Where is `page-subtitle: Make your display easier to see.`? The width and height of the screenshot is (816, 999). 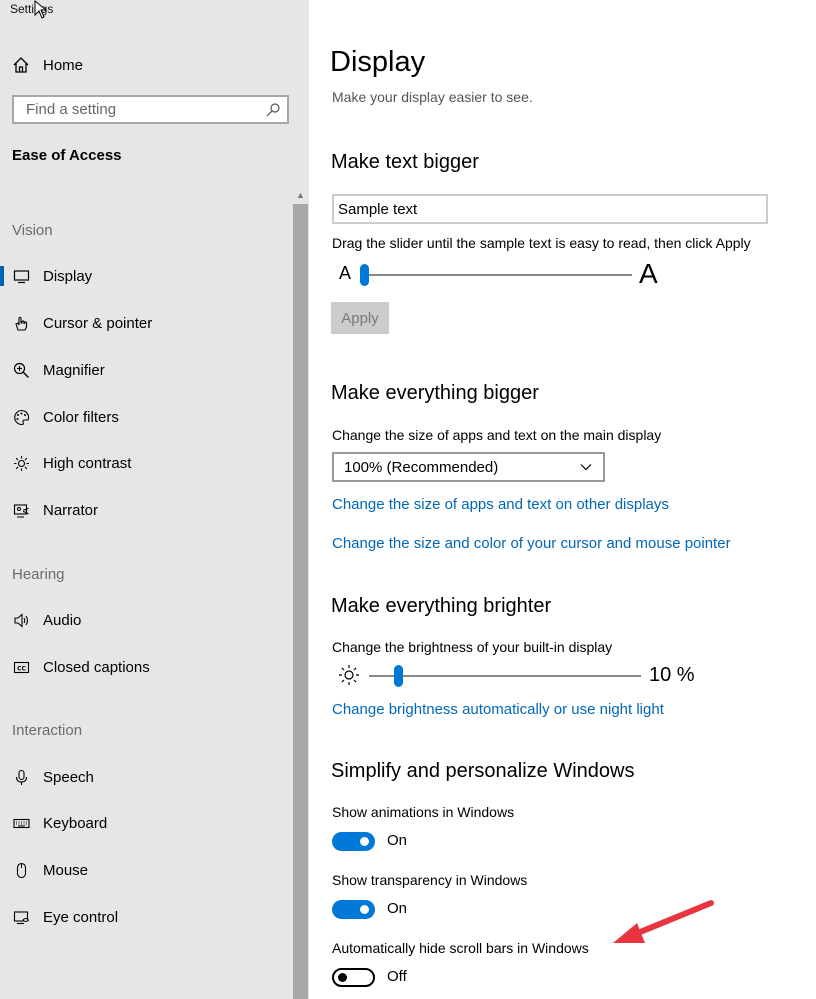 page-subtitle: Make your display easier to see. is located at coordinates (432, 97).